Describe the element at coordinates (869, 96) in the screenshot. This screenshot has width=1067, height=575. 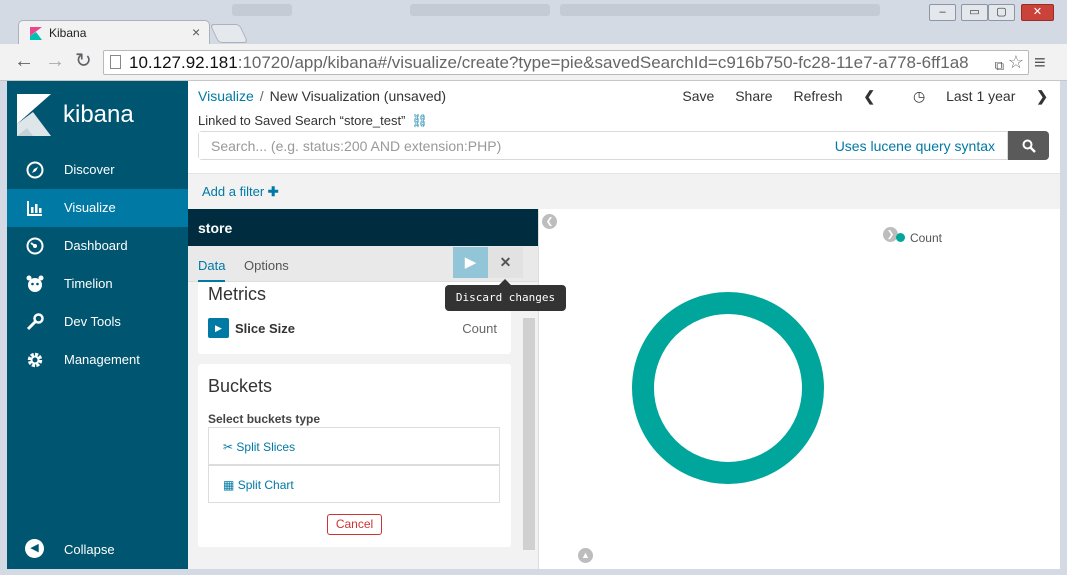
I see `time-back-icon: ❮` at that location.